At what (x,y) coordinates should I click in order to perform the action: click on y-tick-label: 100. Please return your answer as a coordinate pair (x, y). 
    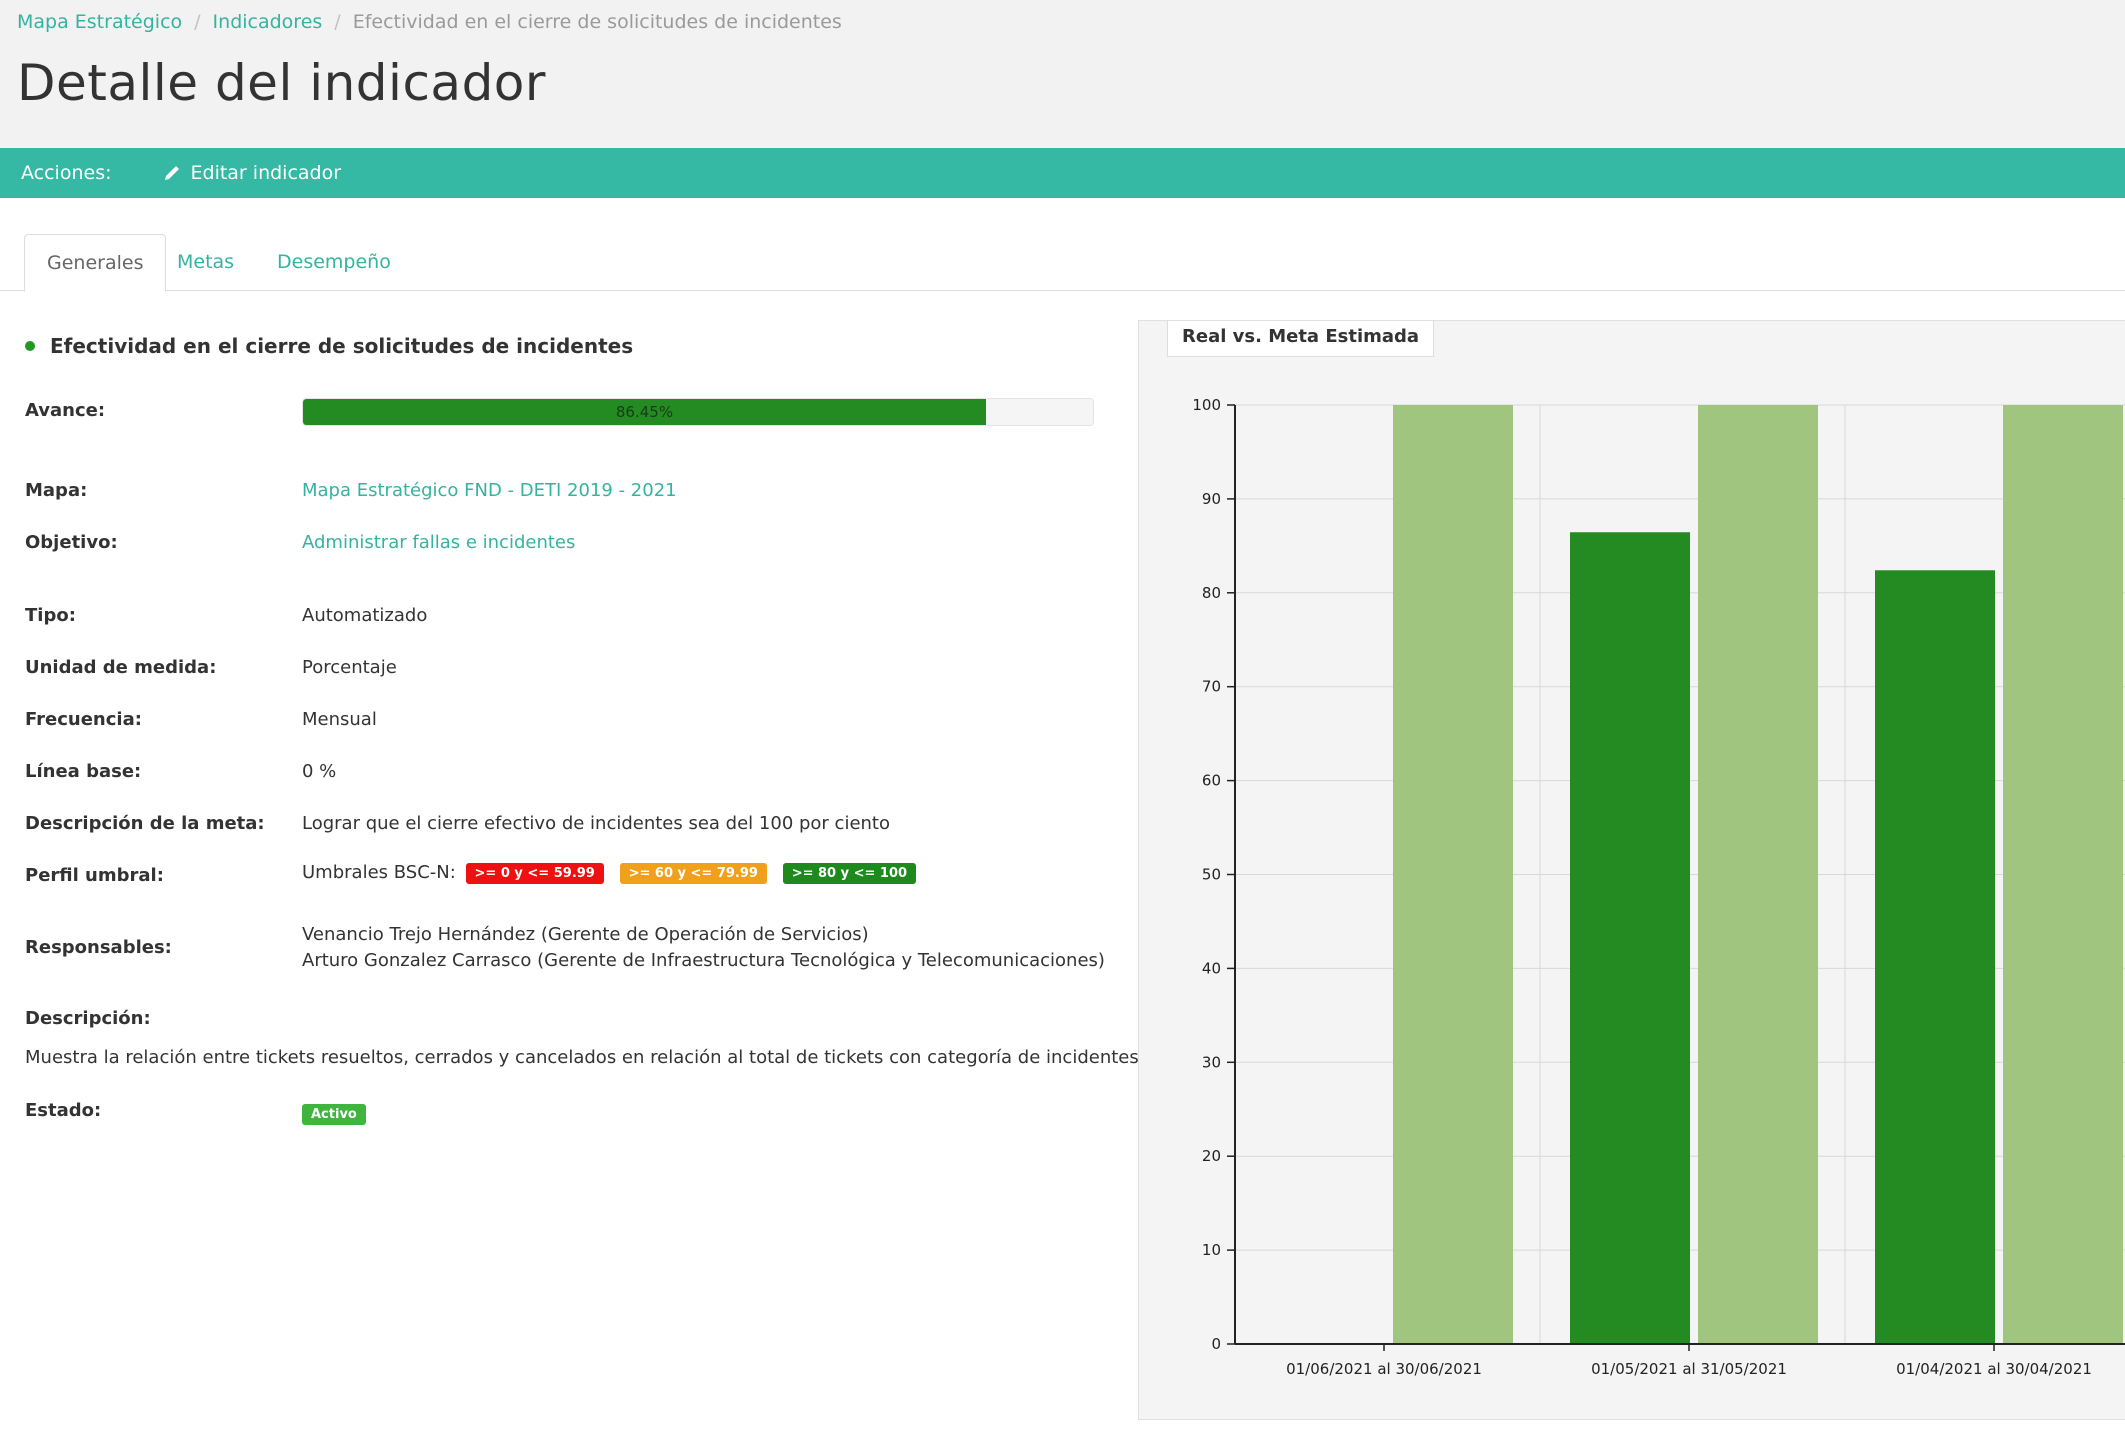
    Looking at the image, I should click on (1206, 405).